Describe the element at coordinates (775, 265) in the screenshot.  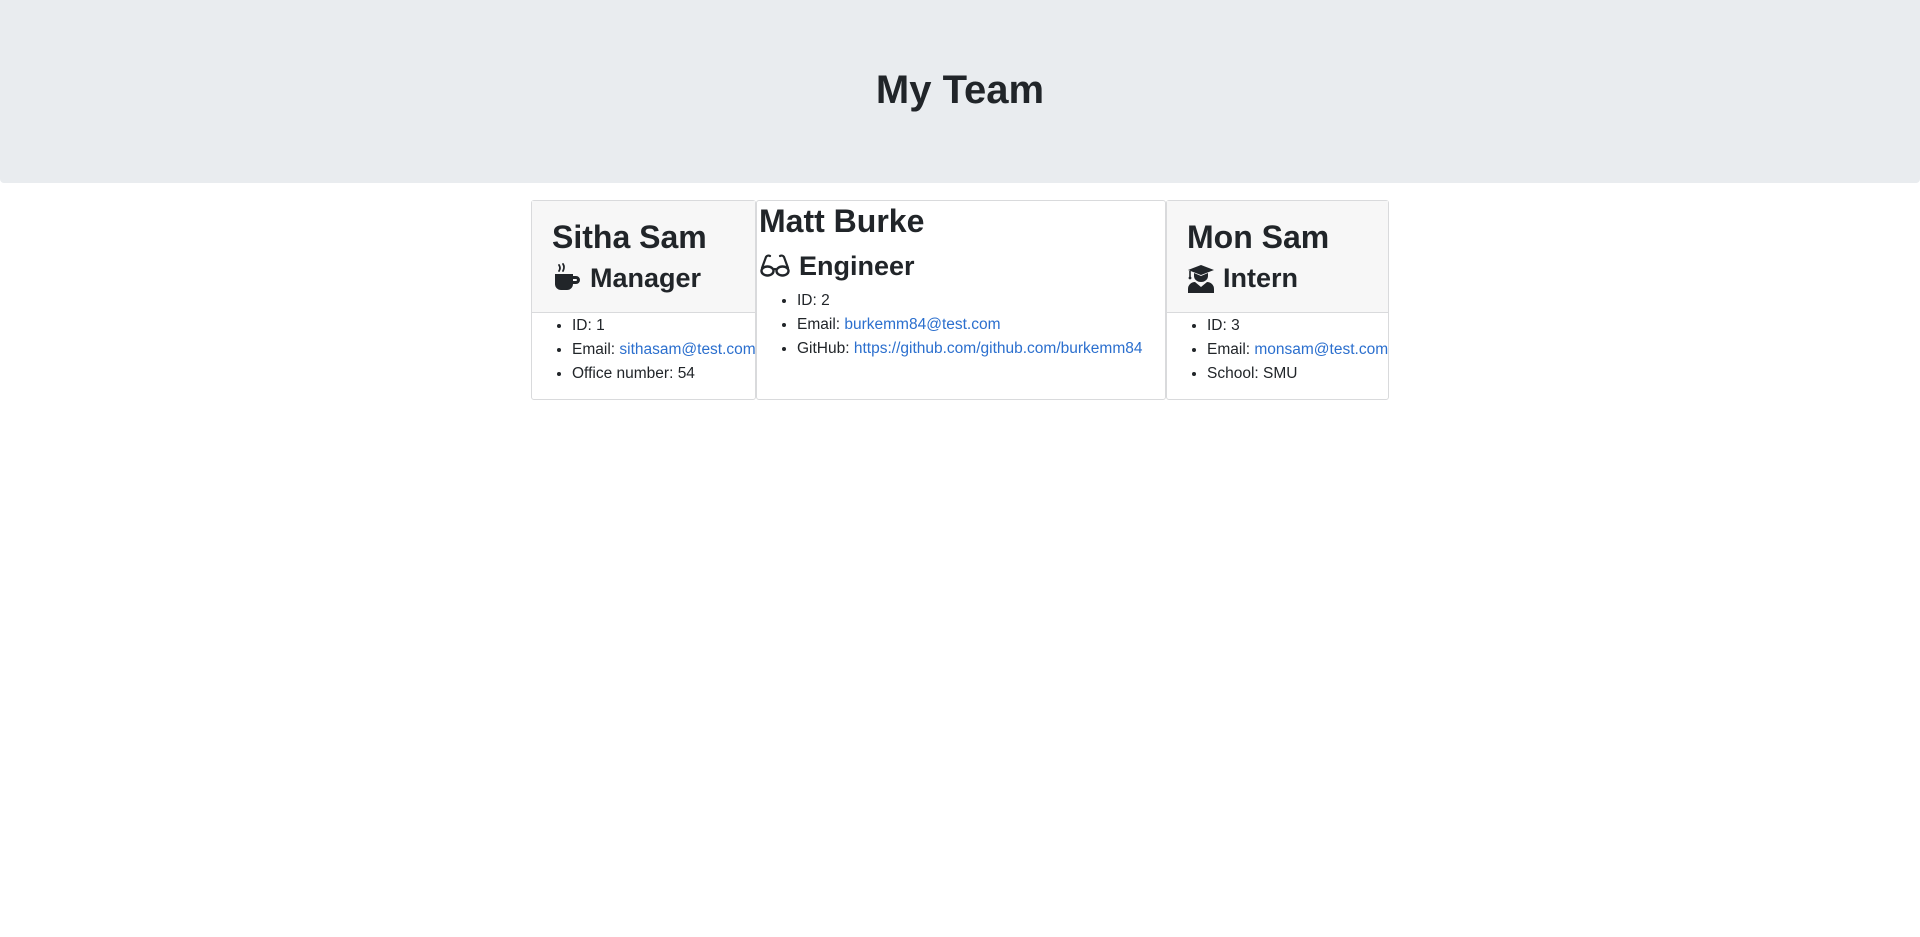
I see `glasses-icon` at that location.